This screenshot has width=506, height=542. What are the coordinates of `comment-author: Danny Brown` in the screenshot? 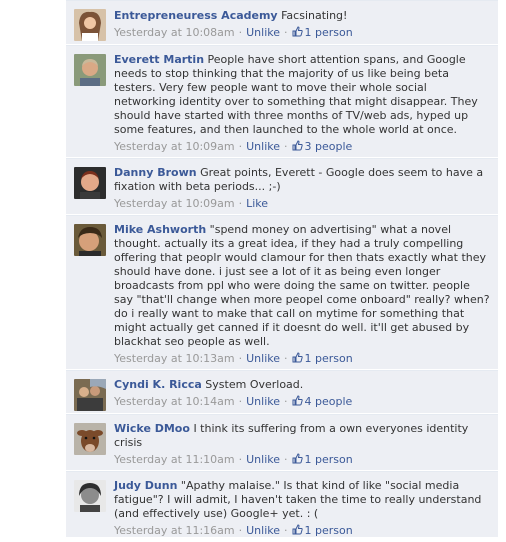 It's located at (155, 172).